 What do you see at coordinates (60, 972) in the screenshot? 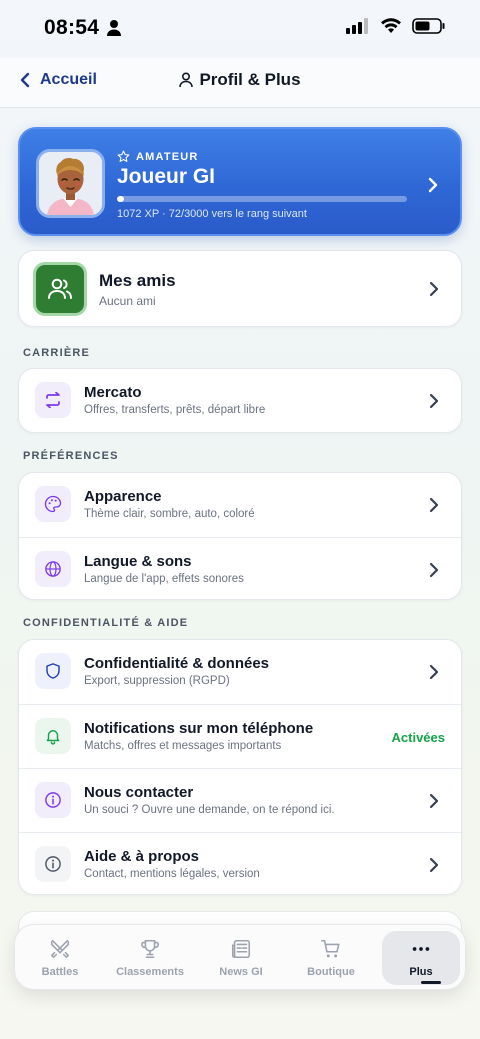
I see `tab-label: Battles` at bounding box center [60, 972].